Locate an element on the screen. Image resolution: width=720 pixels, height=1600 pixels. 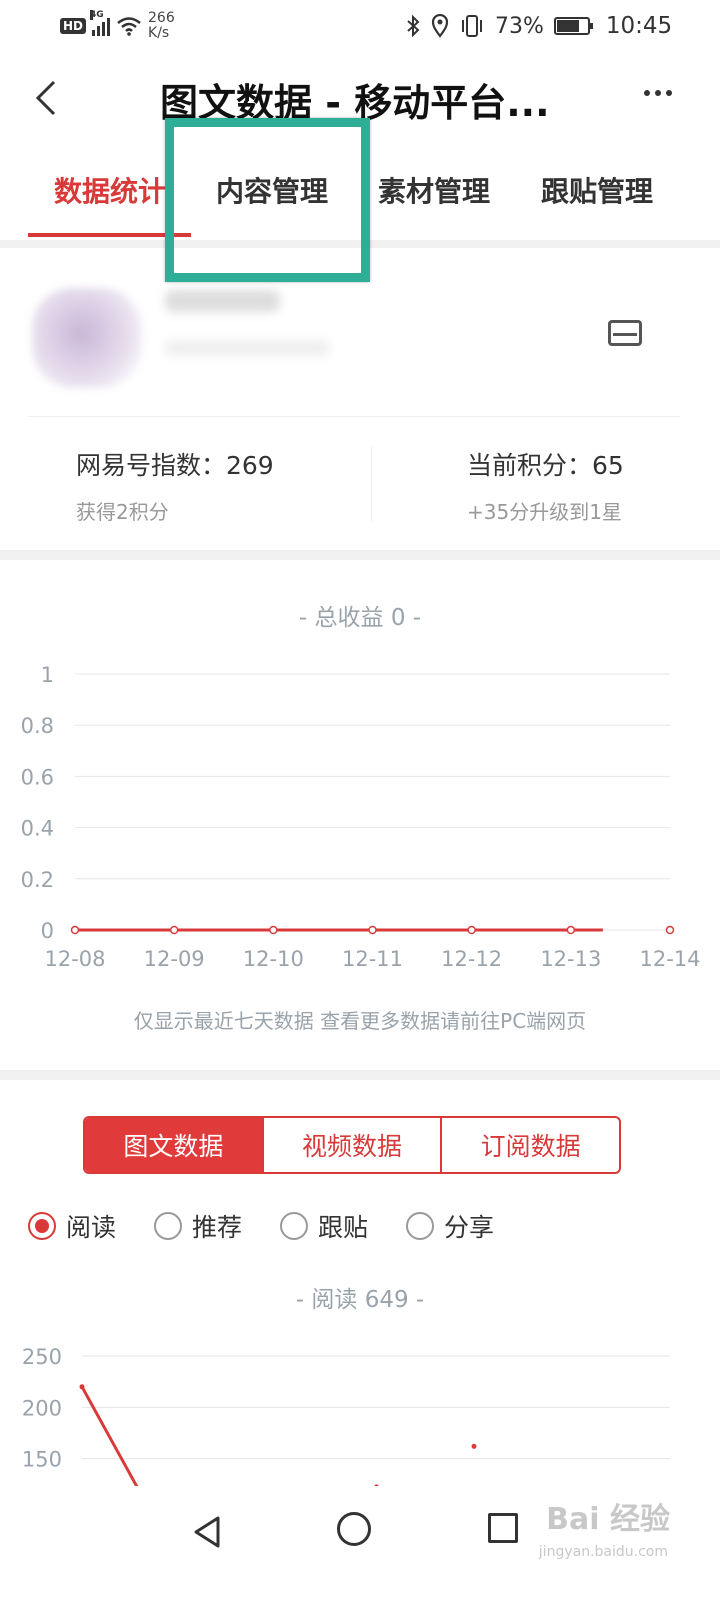
read-chart-title: - 阅读 649 - is located at coordinates (360, 1300).